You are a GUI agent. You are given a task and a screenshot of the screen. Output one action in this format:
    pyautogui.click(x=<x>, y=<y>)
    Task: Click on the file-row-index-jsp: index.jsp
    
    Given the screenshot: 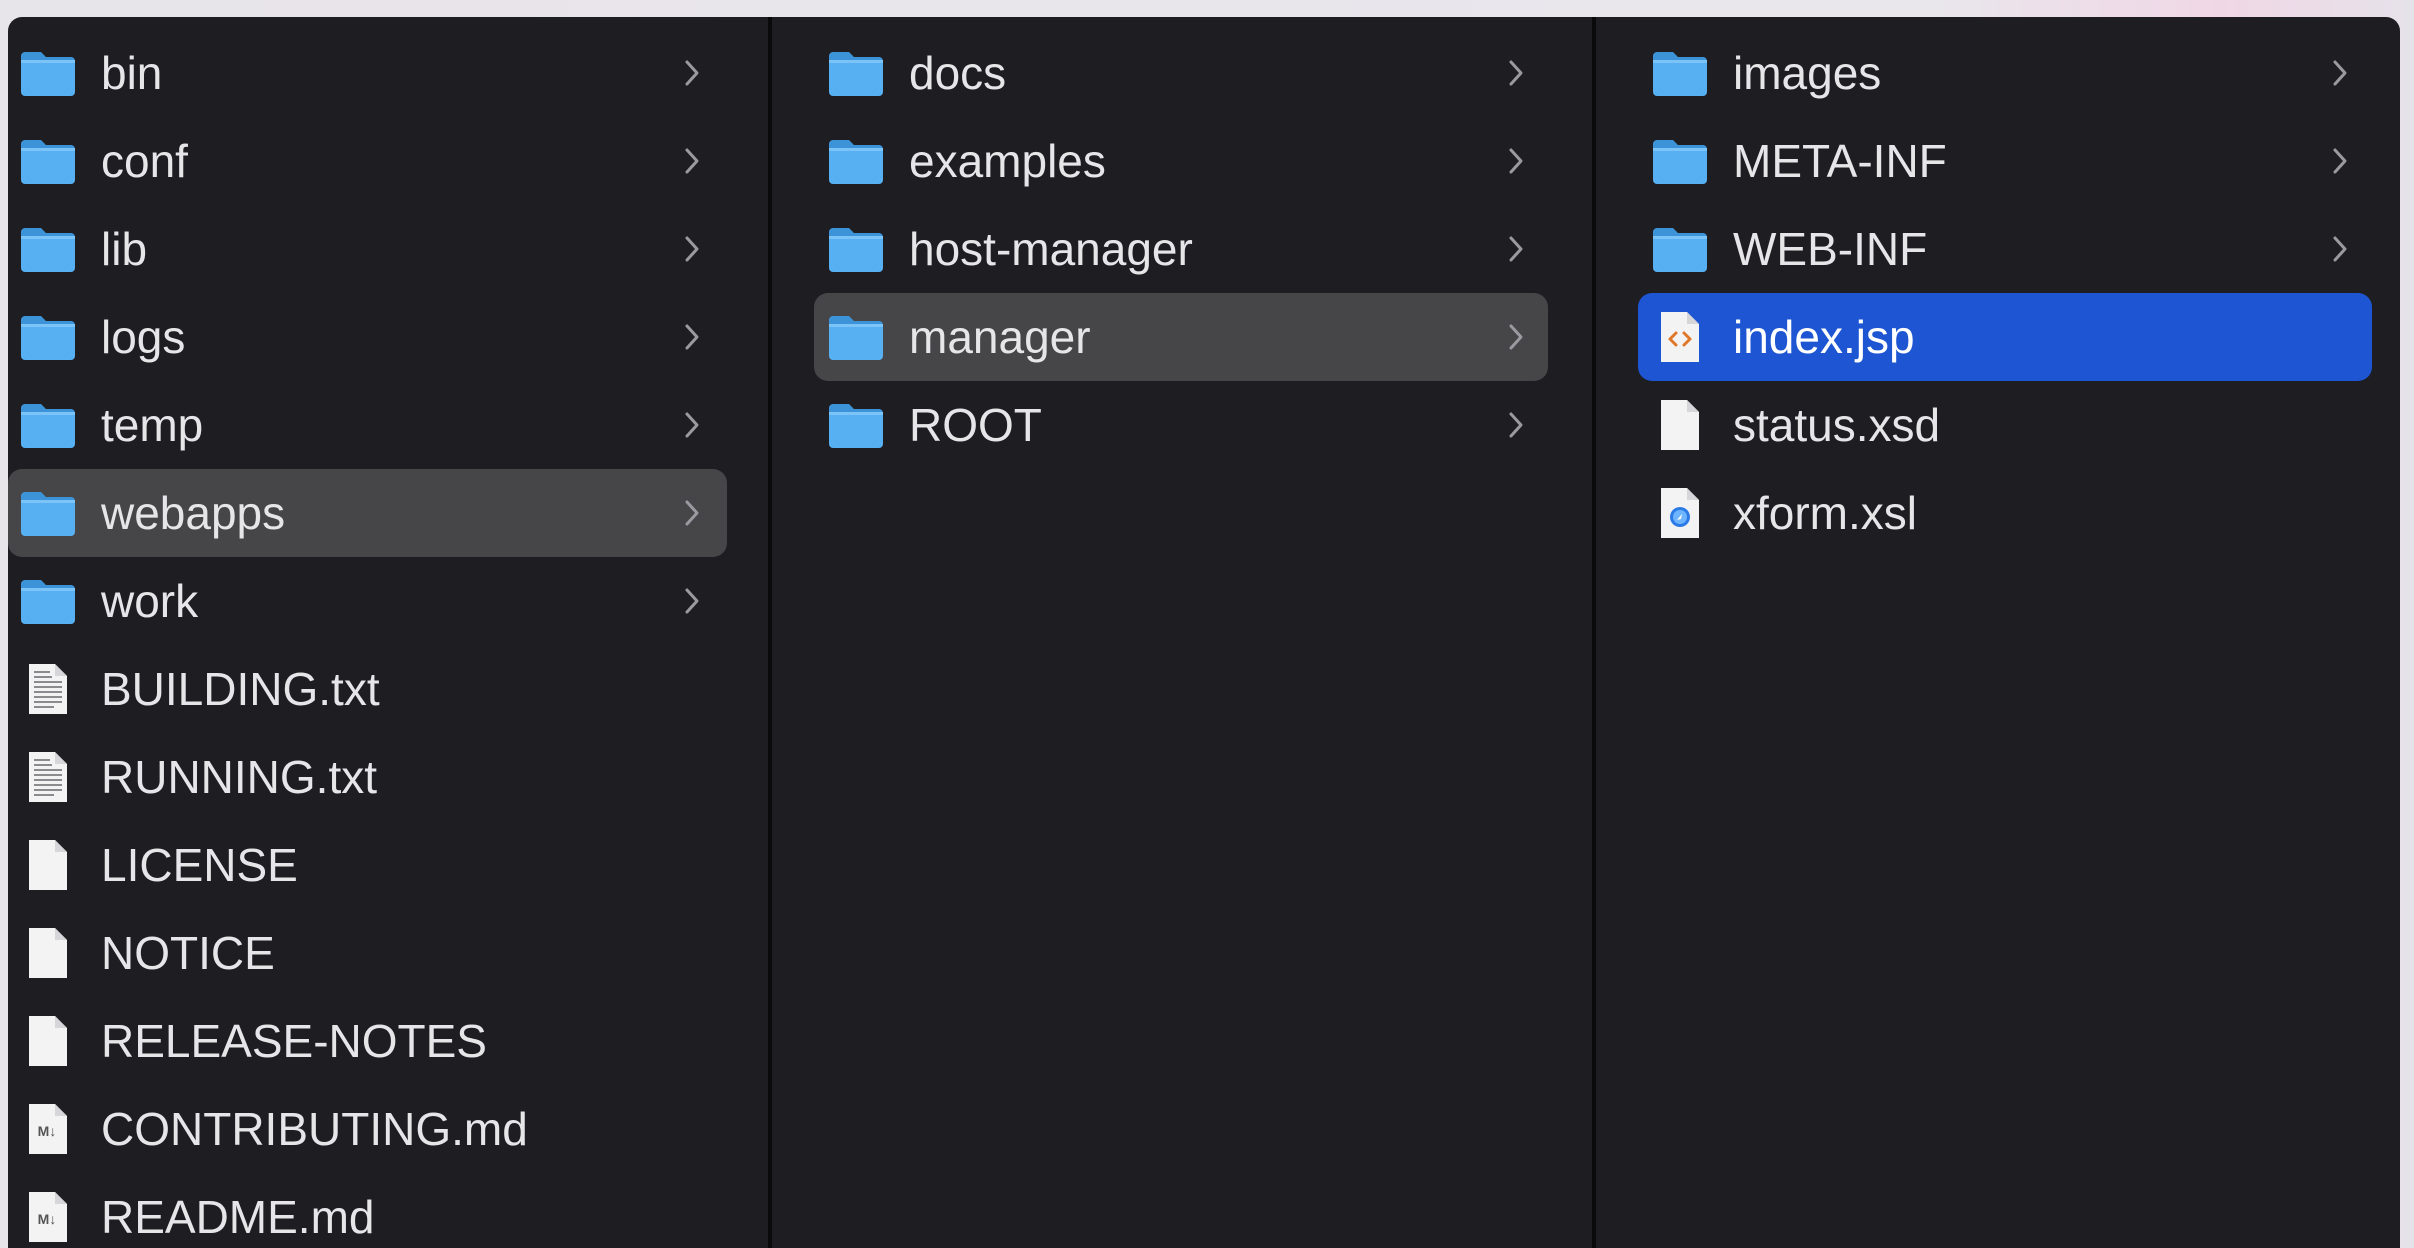 What is the action you would take?
    pyautogui.click(x=2005, y=337)
    